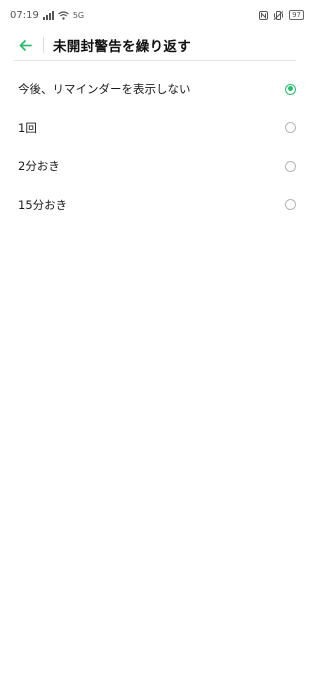 Image resolution: width=320 pixels, height=680 pixels. I want to click on status-bar: 07:19 5G 97, so click(157, 15).